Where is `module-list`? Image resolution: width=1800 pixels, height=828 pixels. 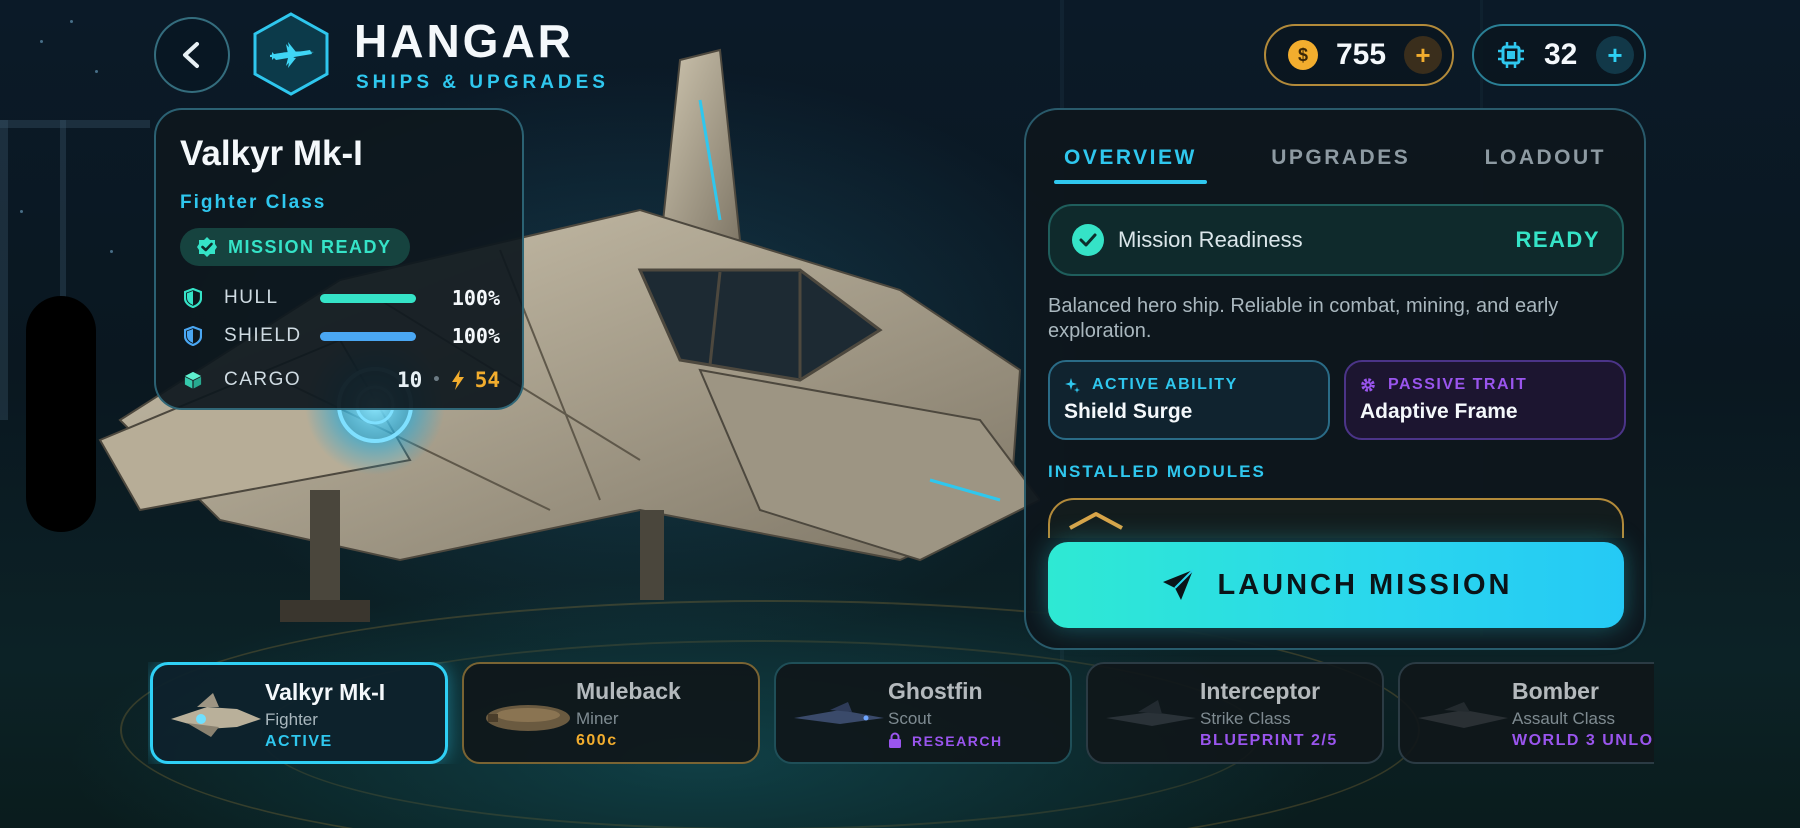 module-list is located at coordinates (1336, 518).